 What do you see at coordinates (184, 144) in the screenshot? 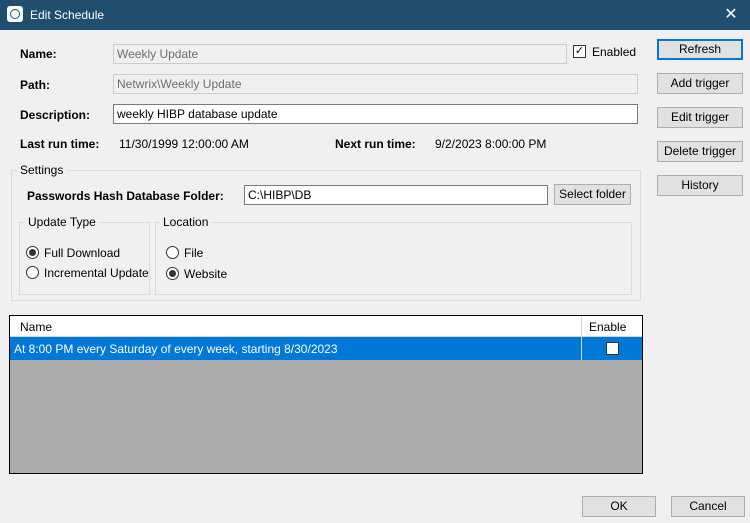
I see `last-run-value: 11/30/1999 12:00:00 AM` at bounding box center [184, 144].